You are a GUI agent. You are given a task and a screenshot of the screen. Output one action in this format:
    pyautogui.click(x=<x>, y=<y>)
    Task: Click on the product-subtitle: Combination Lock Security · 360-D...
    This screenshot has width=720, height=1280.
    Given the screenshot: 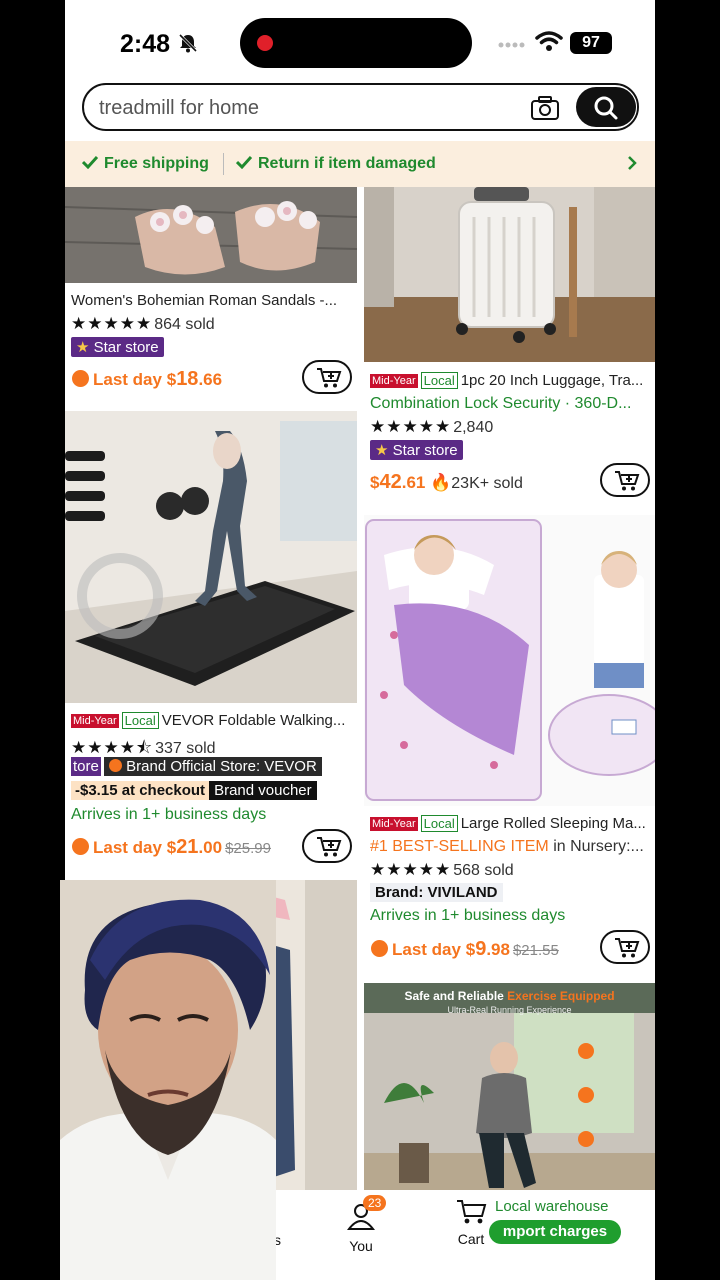 What is the action you would take?
    pyautogui.click(x=501, y=403)
    